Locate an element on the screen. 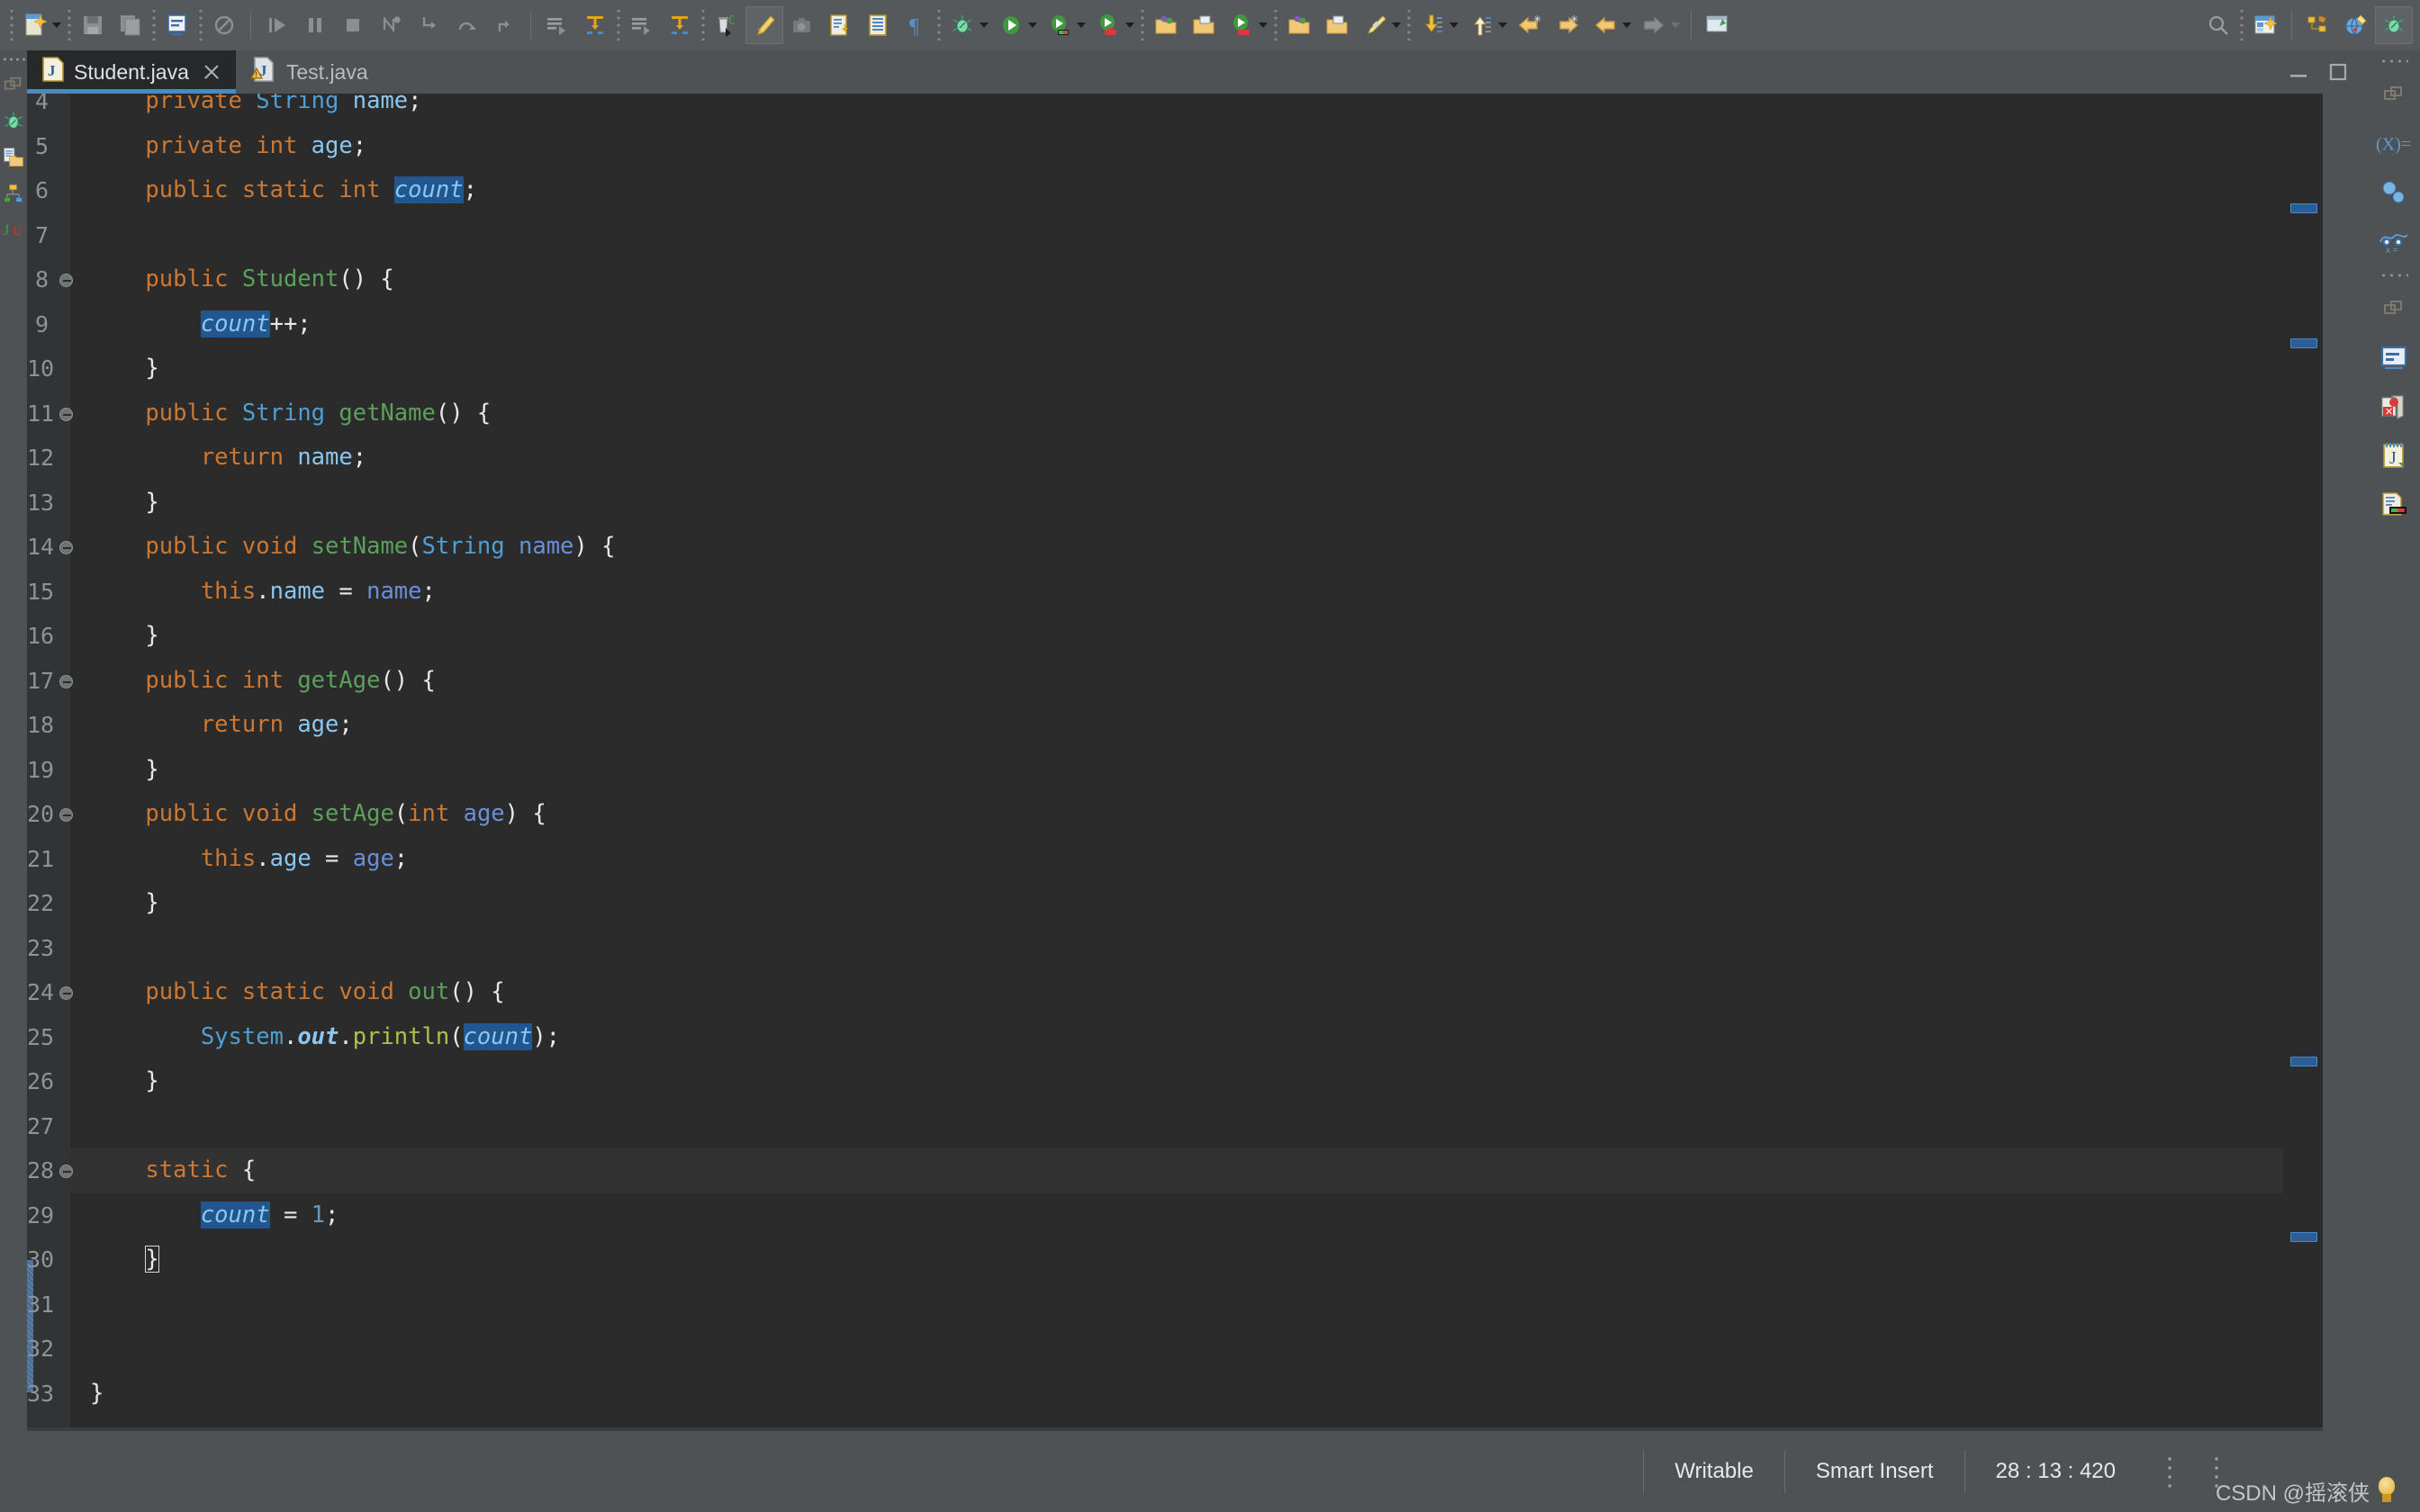  step-over-icon is located at coordinates (277, 25).